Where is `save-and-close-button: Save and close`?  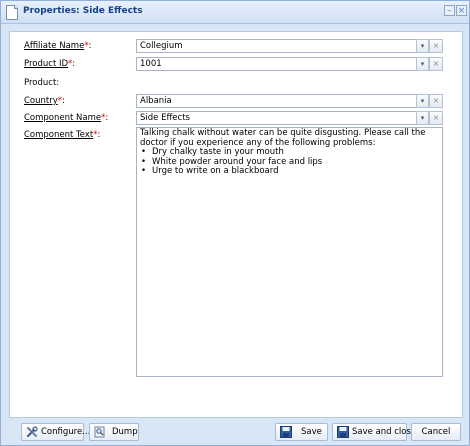
save-and-close-button: Save and close is located at coordinates (374, 432).